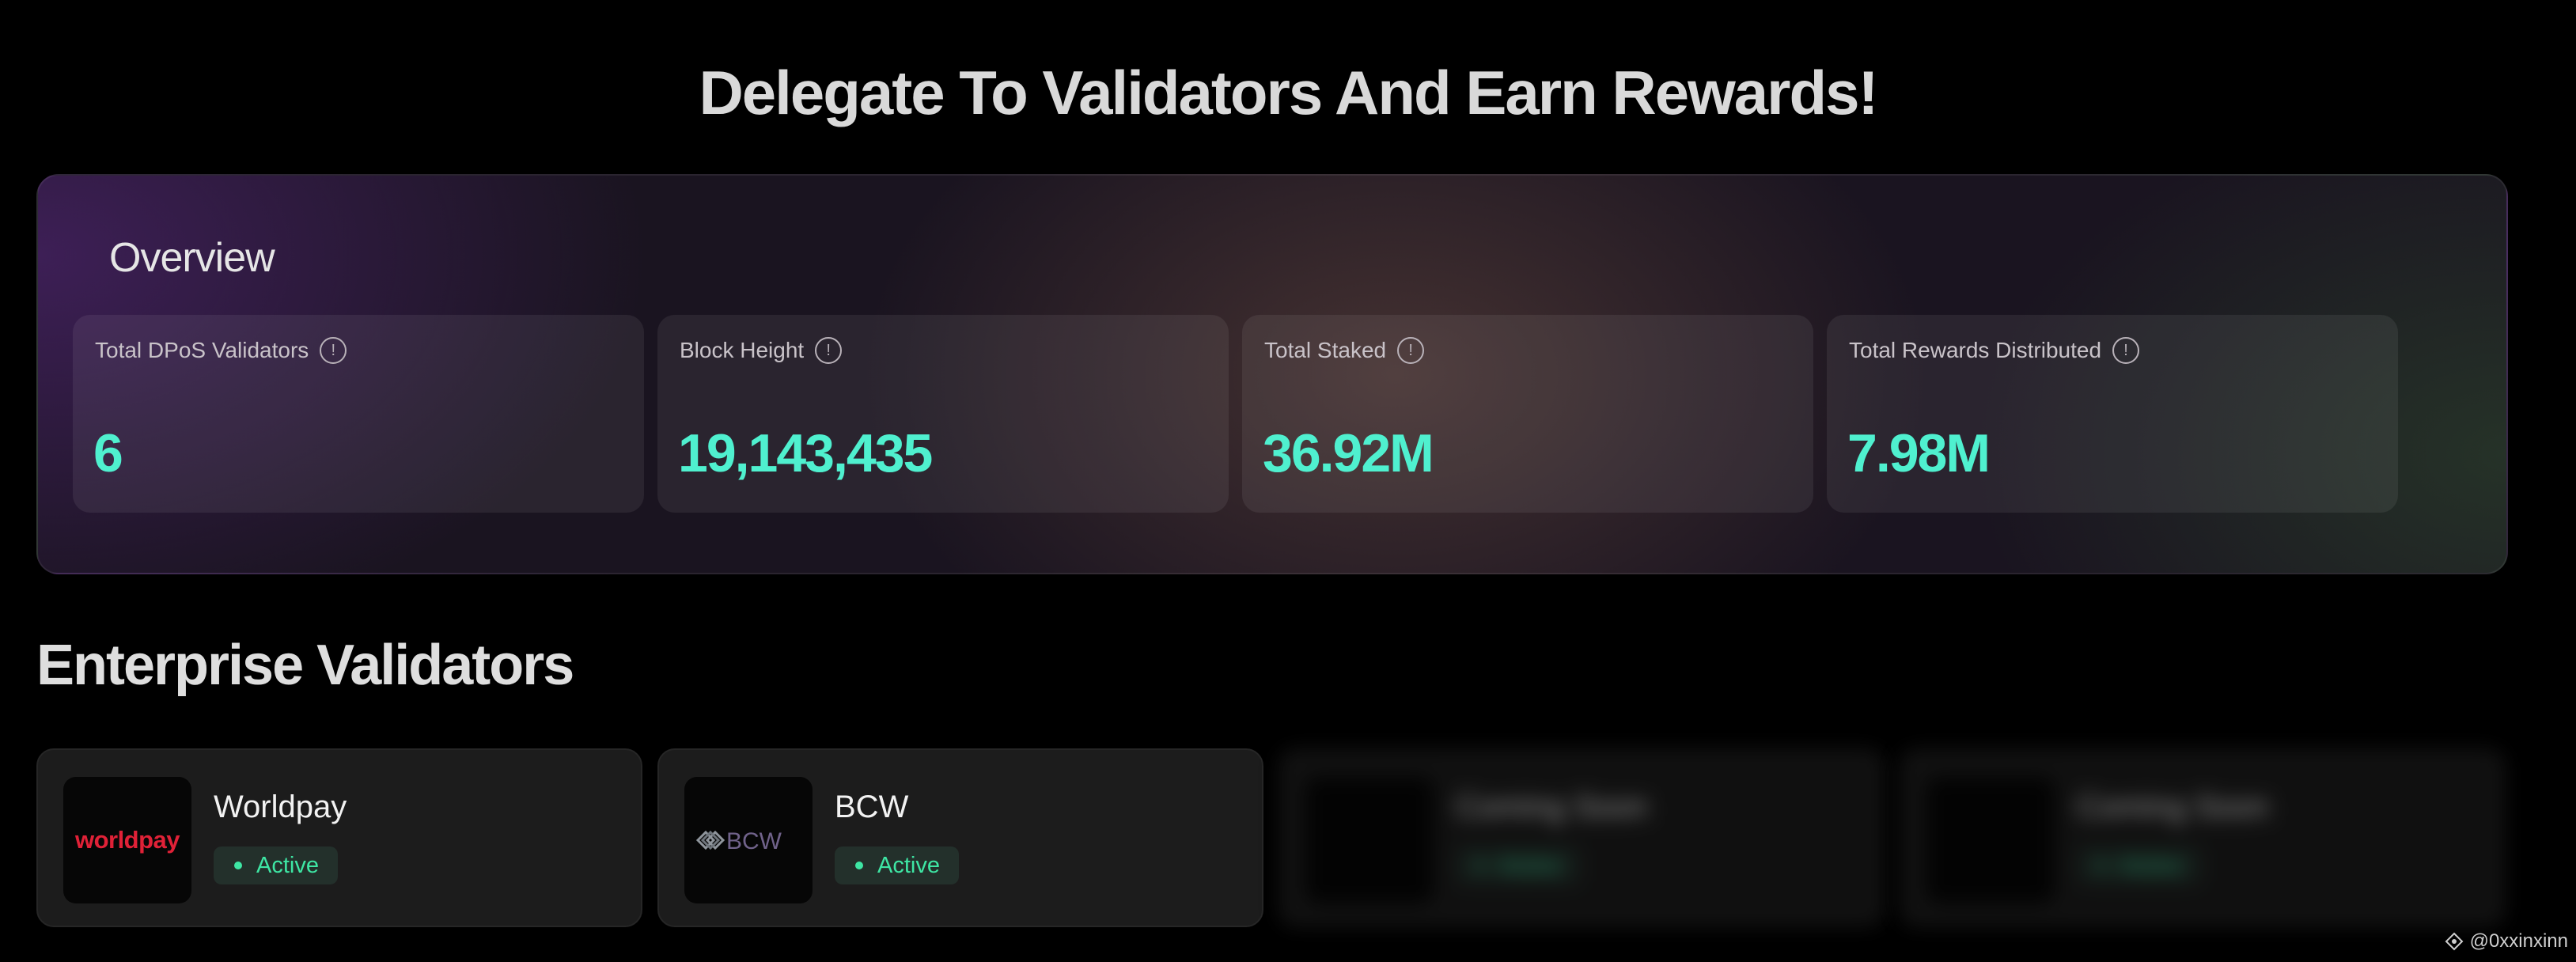 The width and height of the screenshot is (2576, 962). Describe the element at coordinates (2112, 414) in the screenshot. I see `stat-card-total-rewards: Total Rewards Distributed ! 7.98M` at that location.